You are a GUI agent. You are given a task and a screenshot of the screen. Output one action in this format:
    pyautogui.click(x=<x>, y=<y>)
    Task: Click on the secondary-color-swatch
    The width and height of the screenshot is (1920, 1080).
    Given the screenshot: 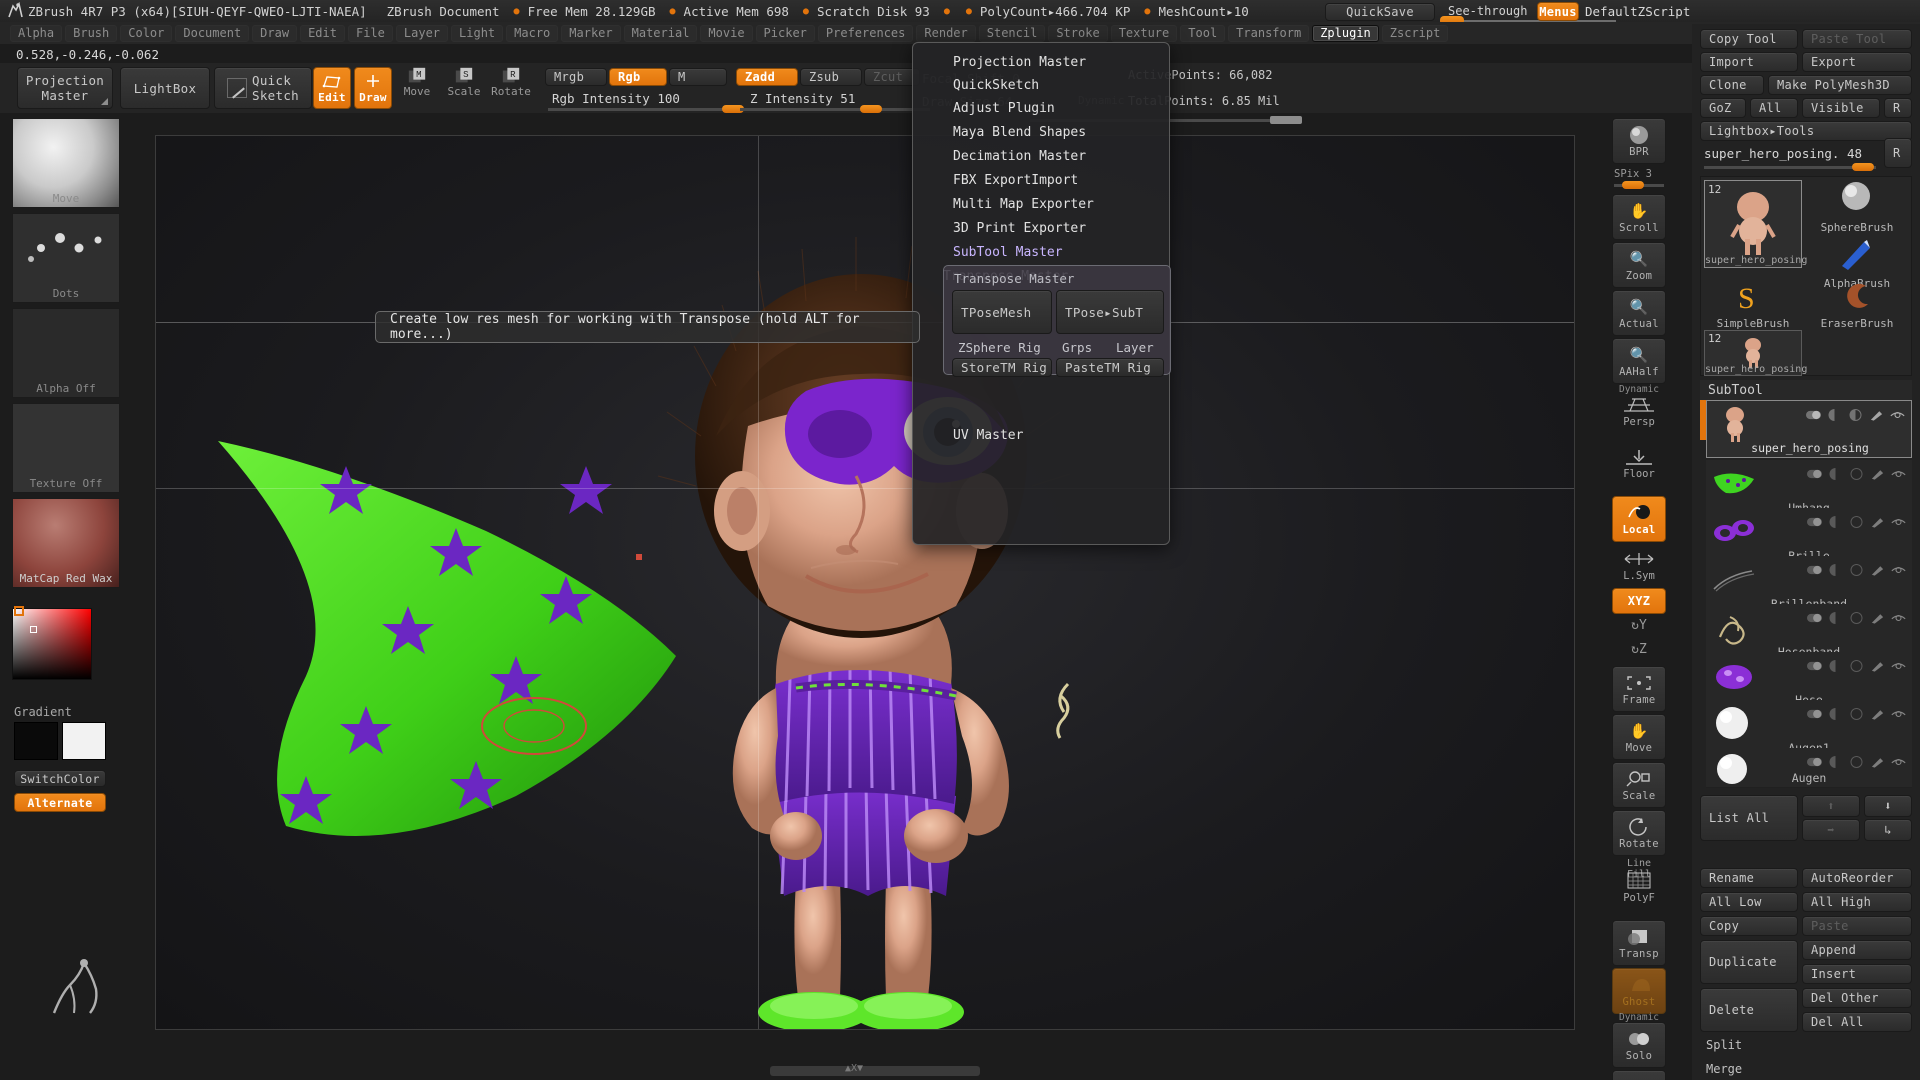 What is the action you would take?
    pyautogui.click(x=84, y=741)
    